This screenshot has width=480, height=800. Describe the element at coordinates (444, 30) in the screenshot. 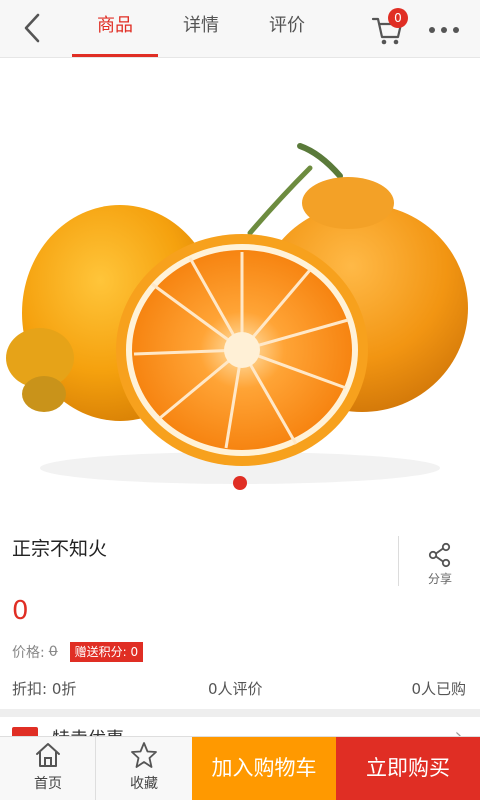

I see `more-dots-icon` at that location.